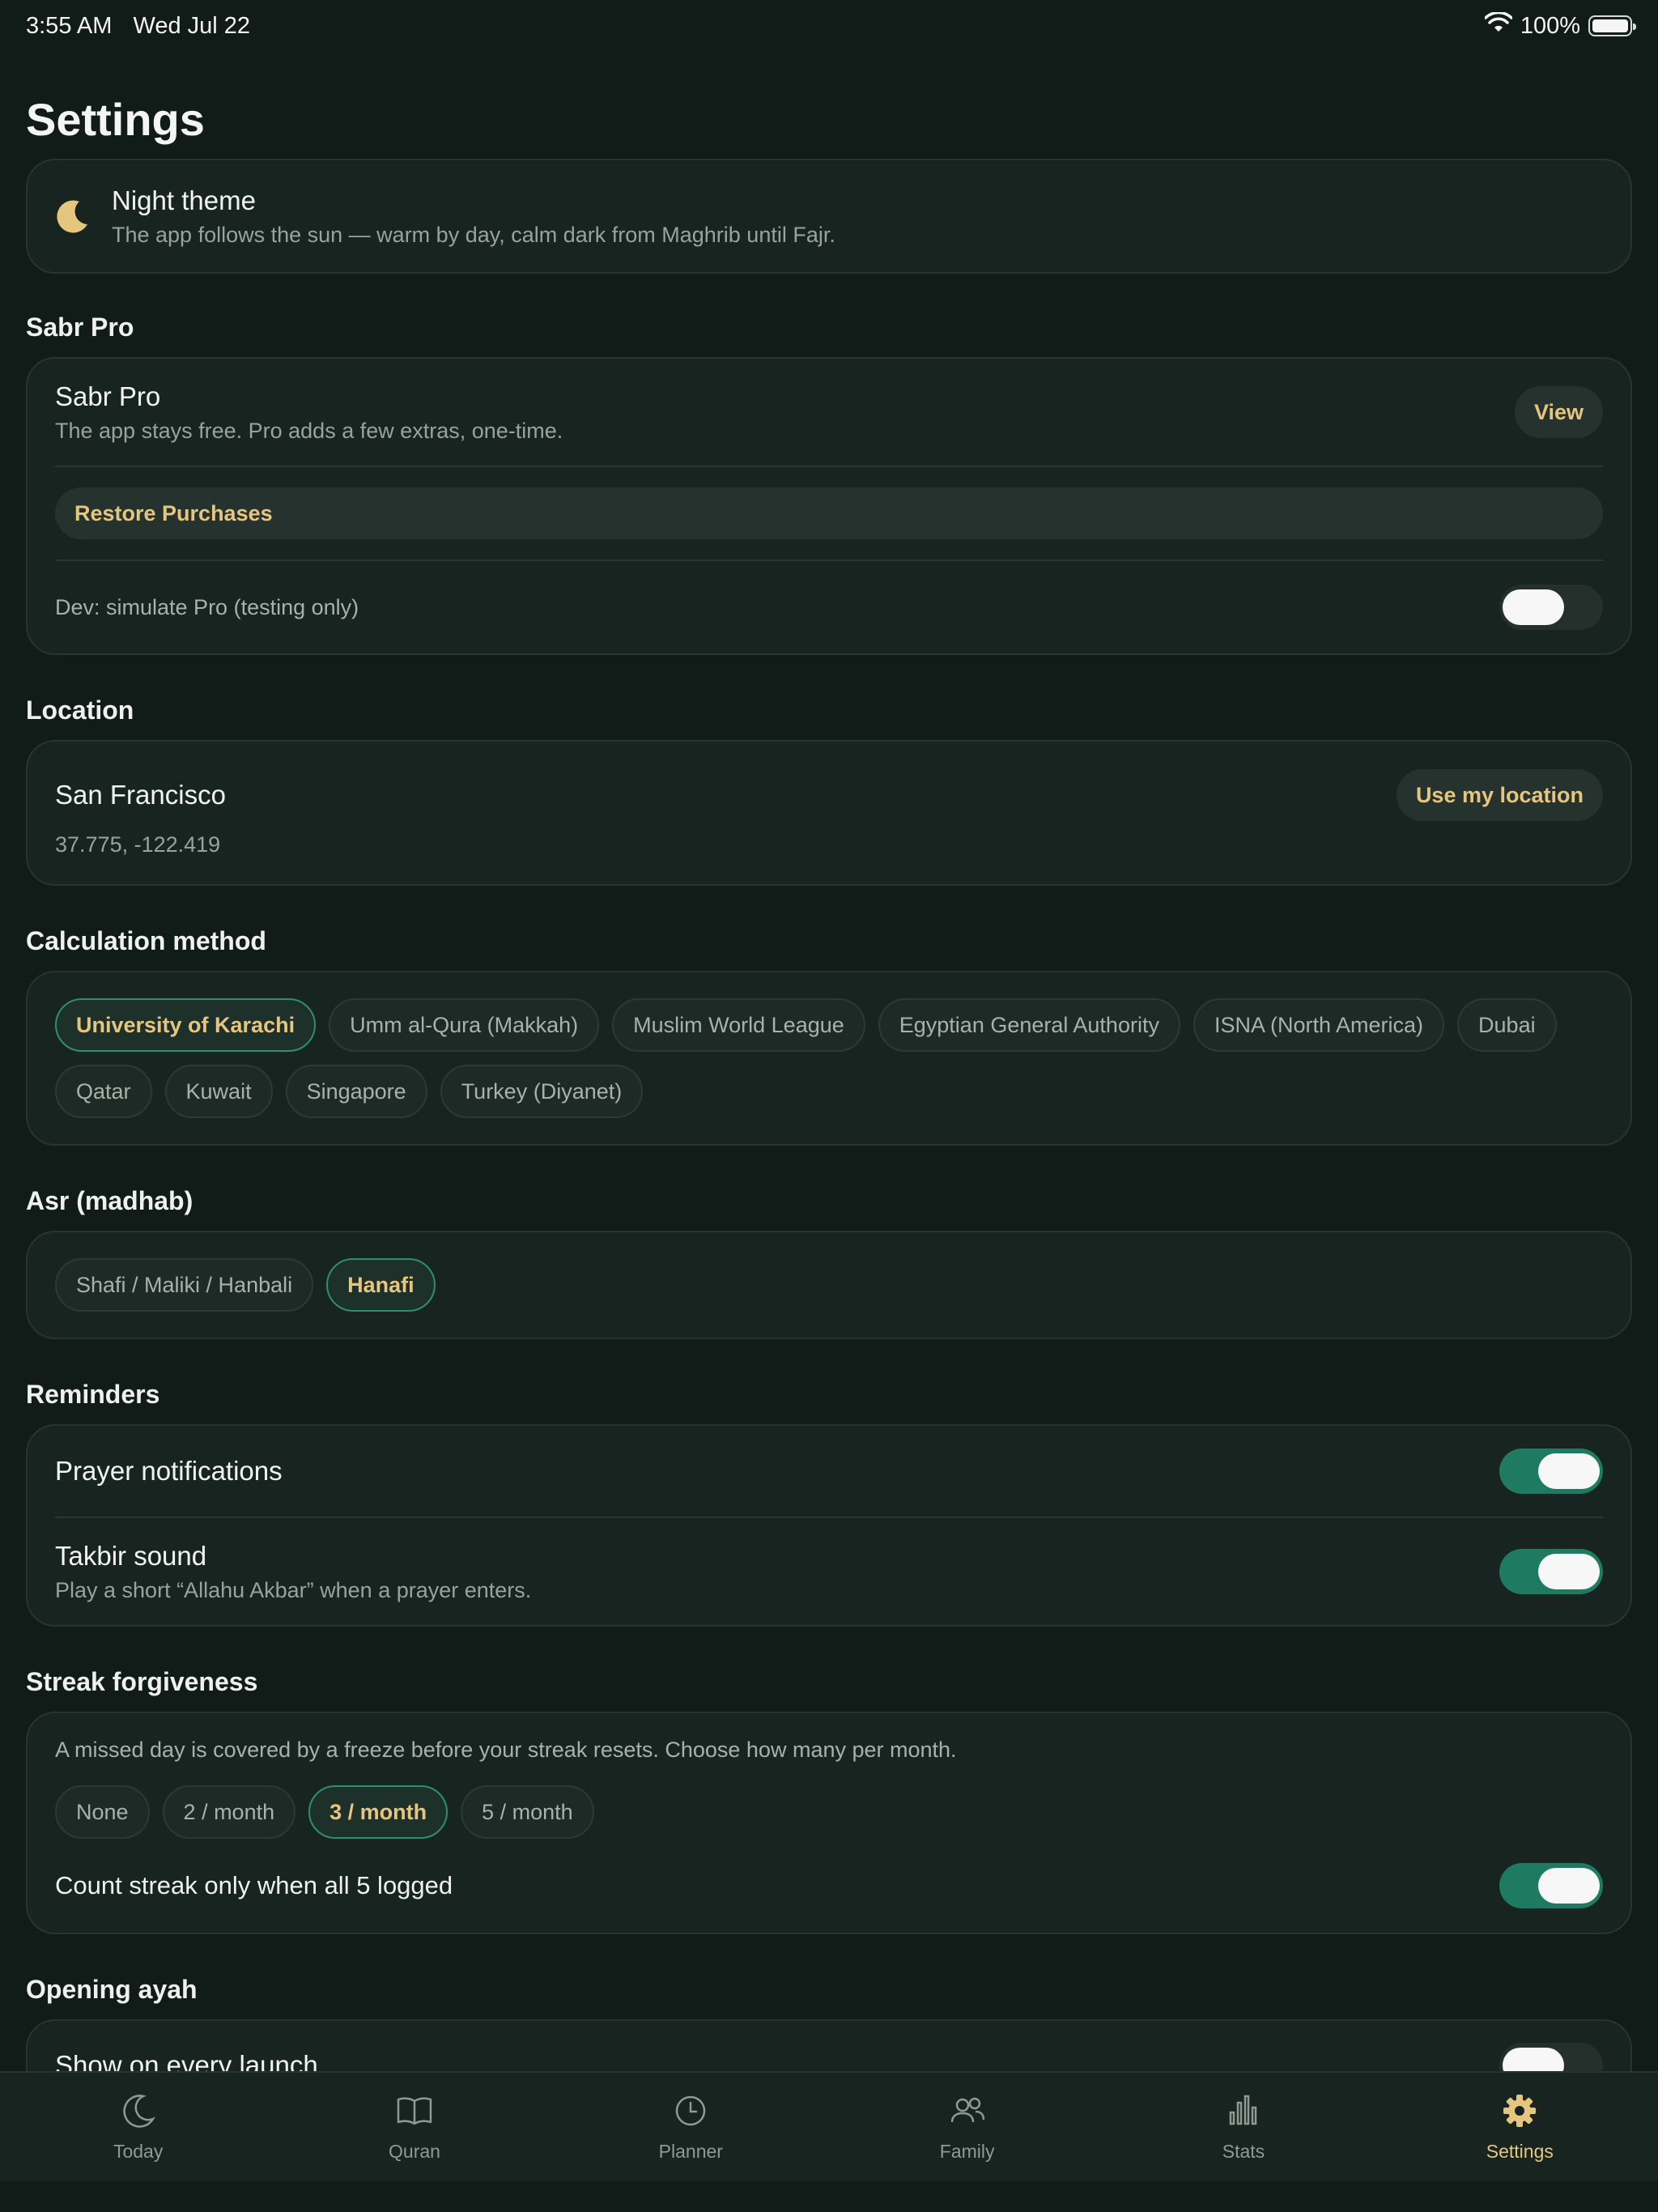 This screenshot has height=2212, width=1658. What do you see at coordinates (103, 1092) in the screenshot?
I see `calc-chip-qatar: Qatar` at bounding box center [103, 1092].